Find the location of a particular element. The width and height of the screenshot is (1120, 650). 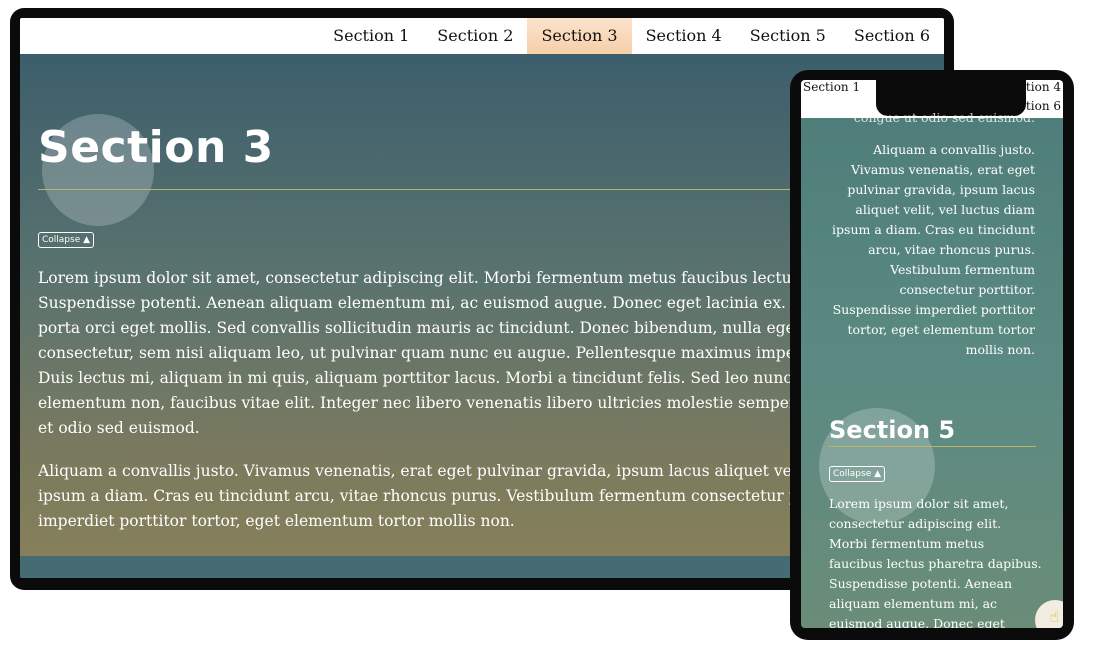

paragraph-line: tortor, eget elementum tortor is located at coordinates (941, 329).